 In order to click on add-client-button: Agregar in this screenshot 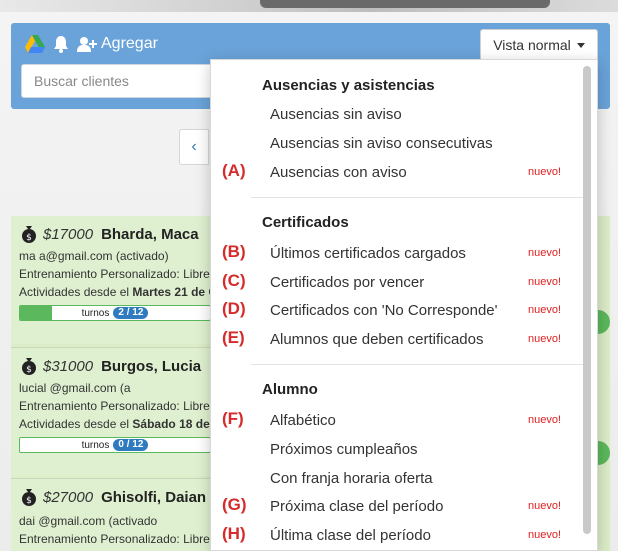, I will do `click(117, 44)`.